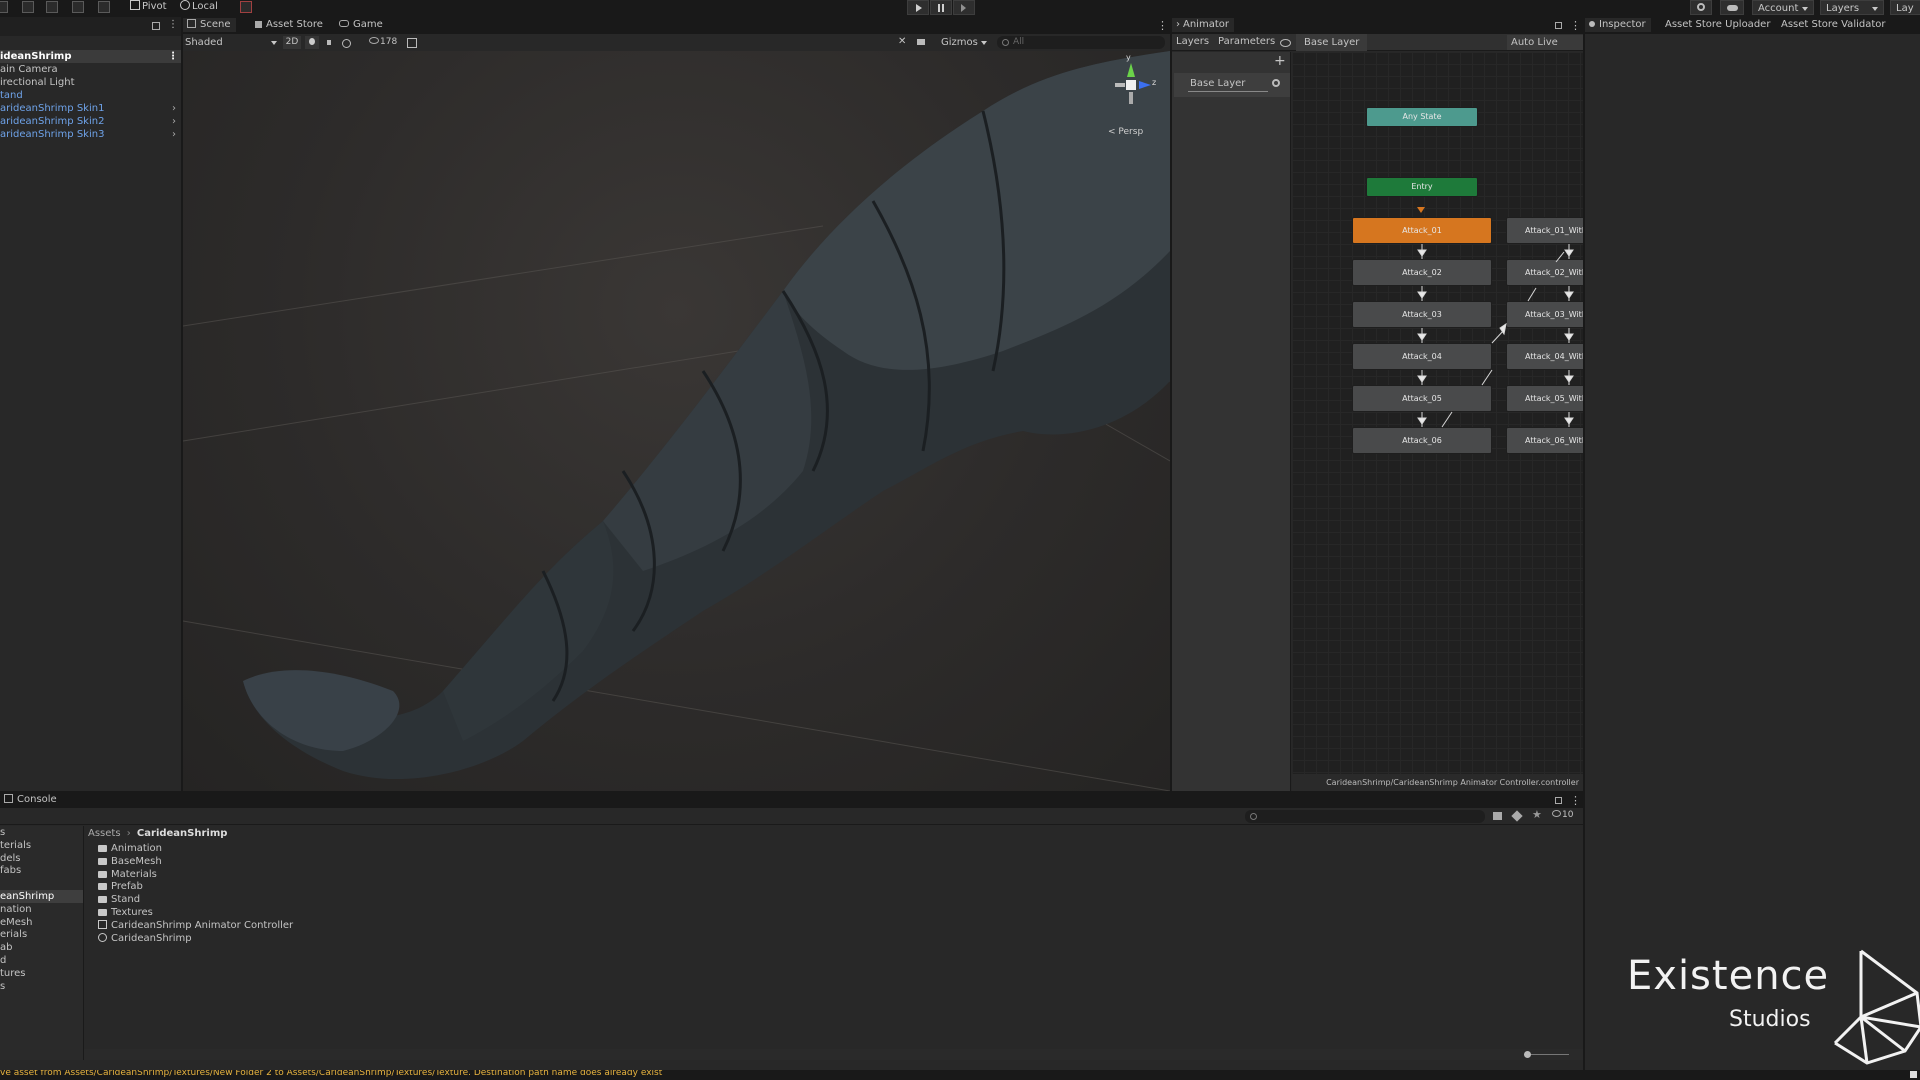  Describe the element at coordinates (1422, 356) in the screenshot. I see `state-attack-04: Attack_04` at that location.